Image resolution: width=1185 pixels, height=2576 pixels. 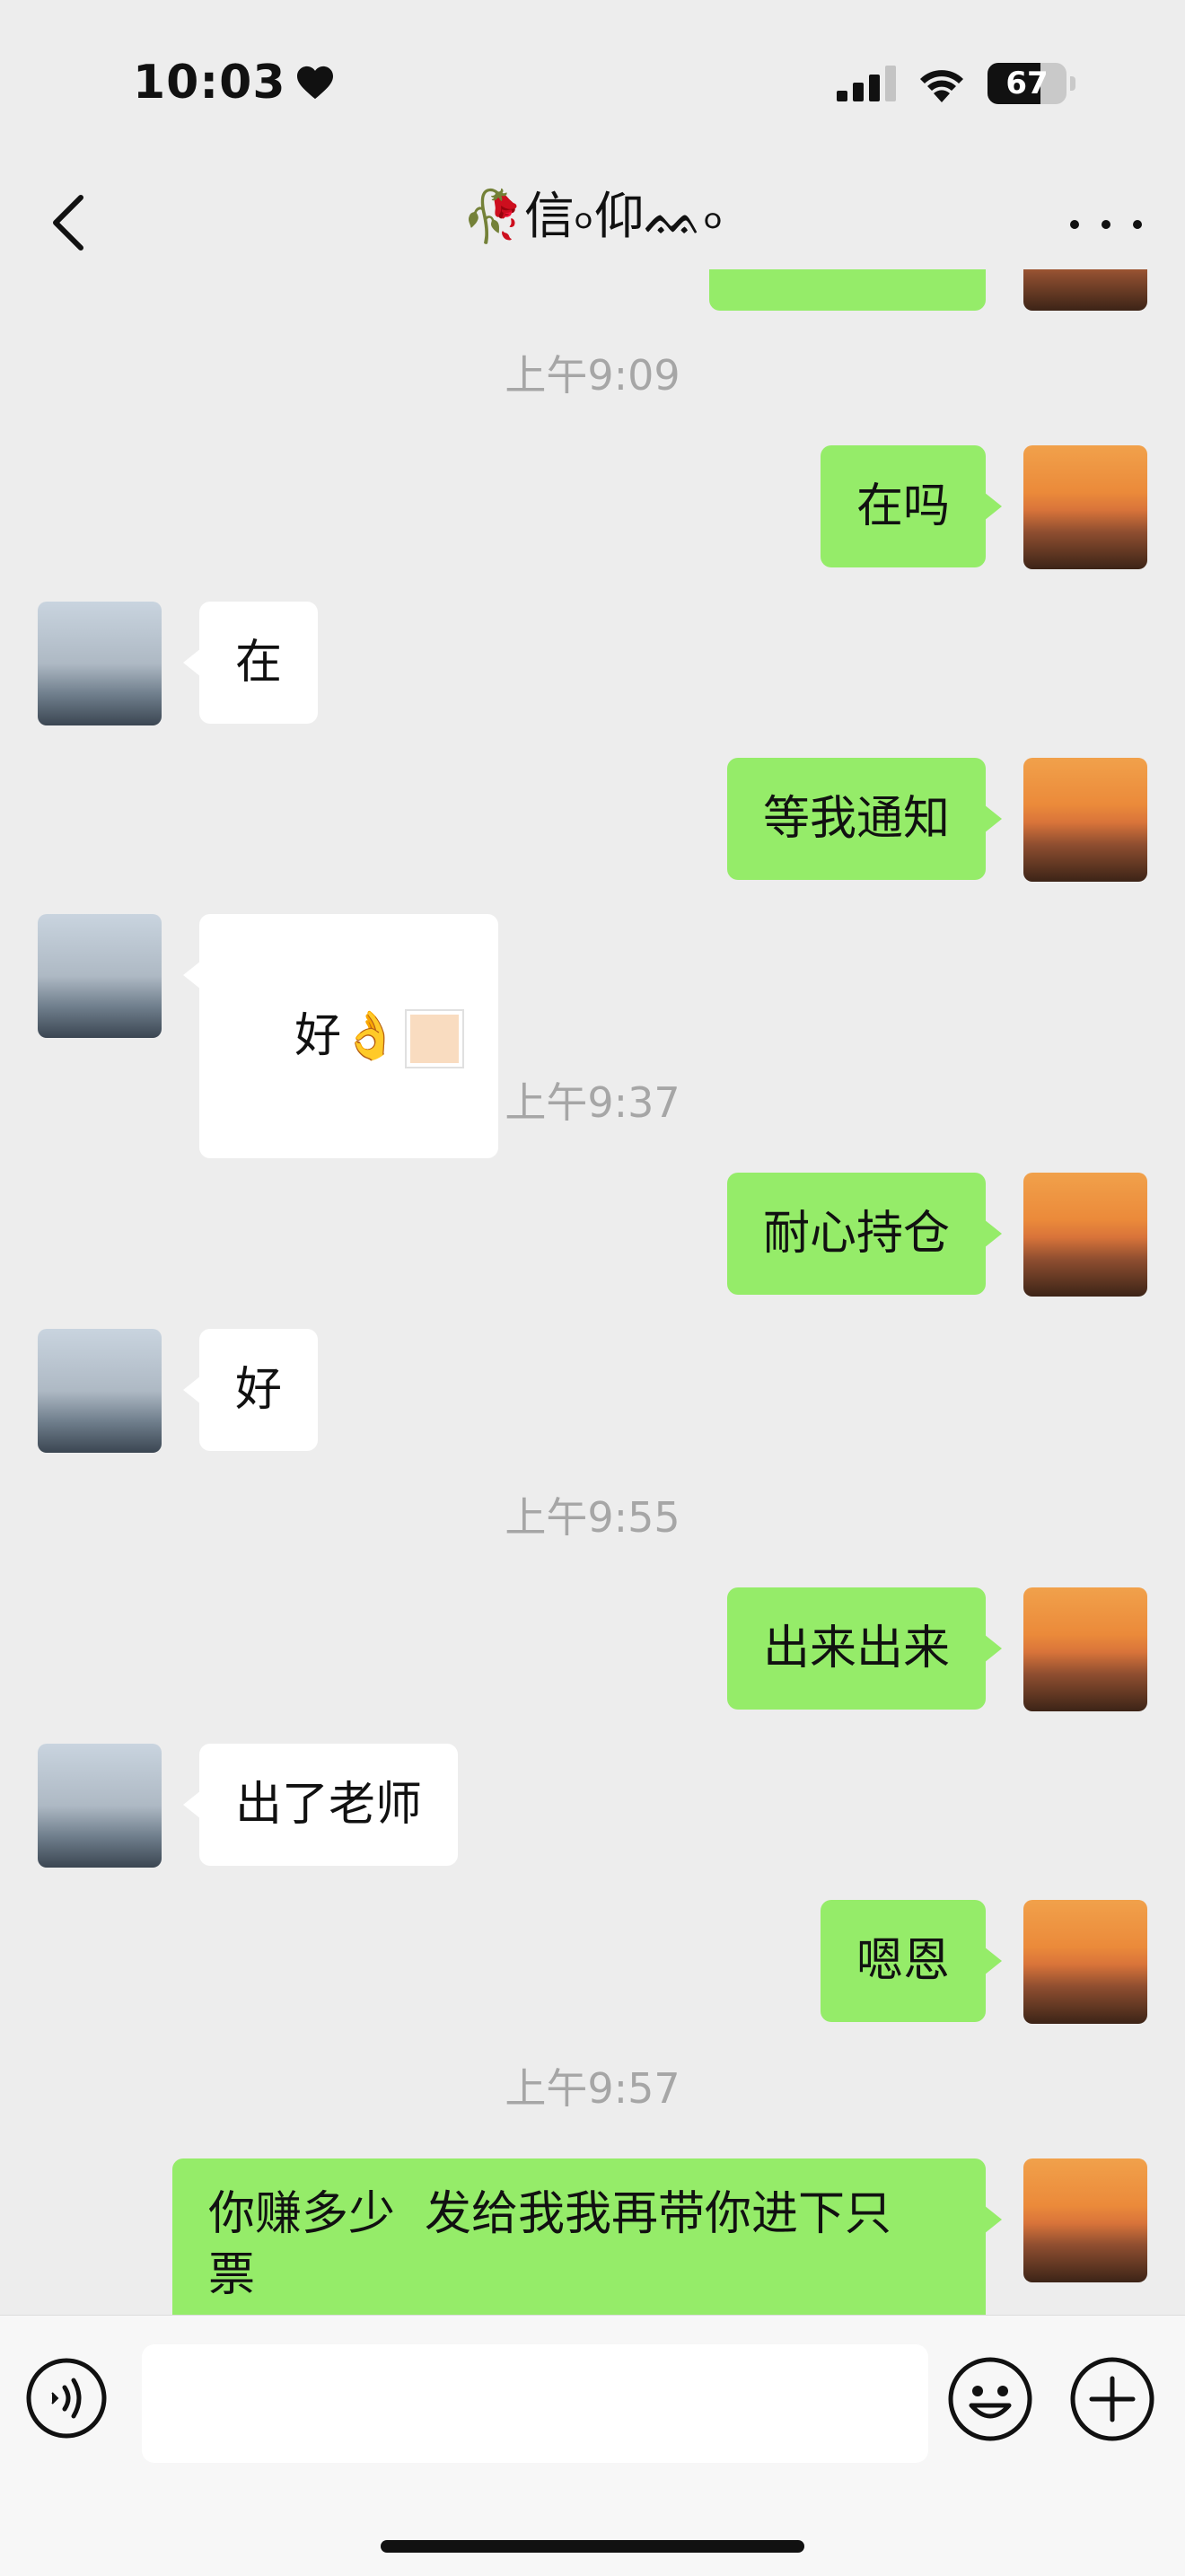 What do you see at coordinates (911, 1961) in the screenshot?
I see `message-bubble-sent: 嗯恩` at bounding box center [911, 1961].